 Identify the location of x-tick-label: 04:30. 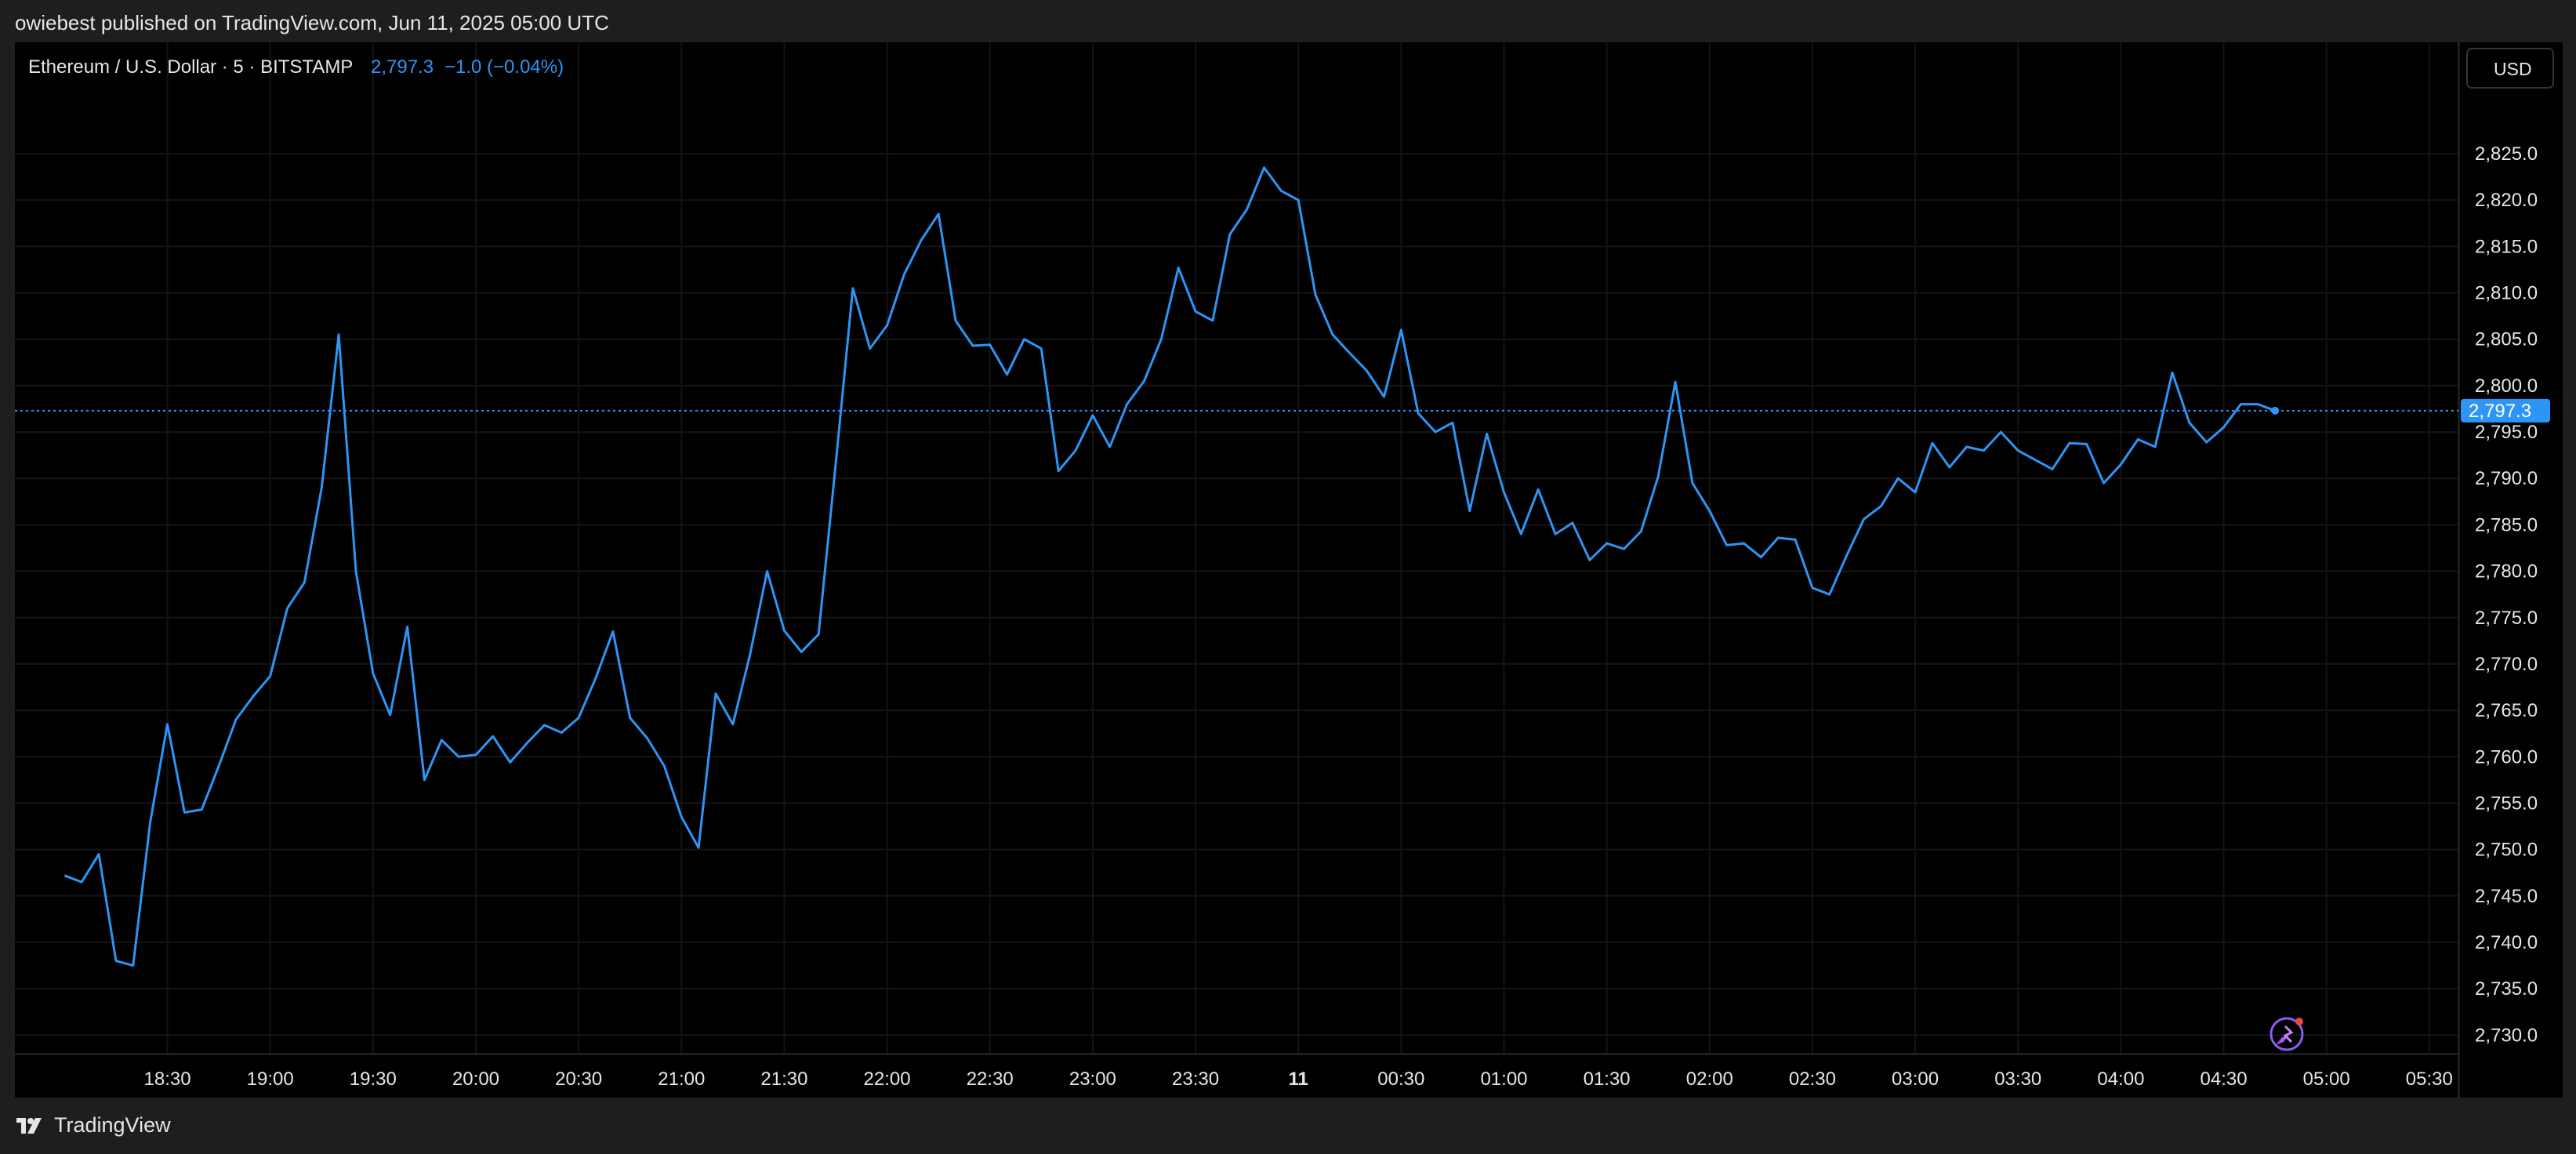
(2224, 1079).